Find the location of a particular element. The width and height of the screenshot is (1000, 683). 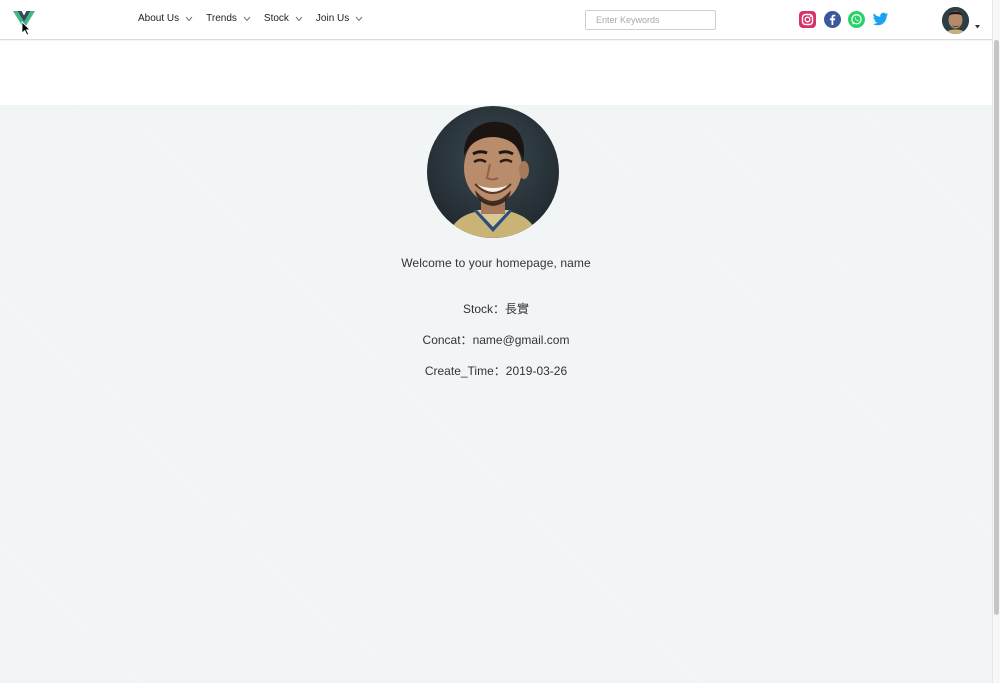

menu-join-us: Join Us is located at coordinates (339, 18).